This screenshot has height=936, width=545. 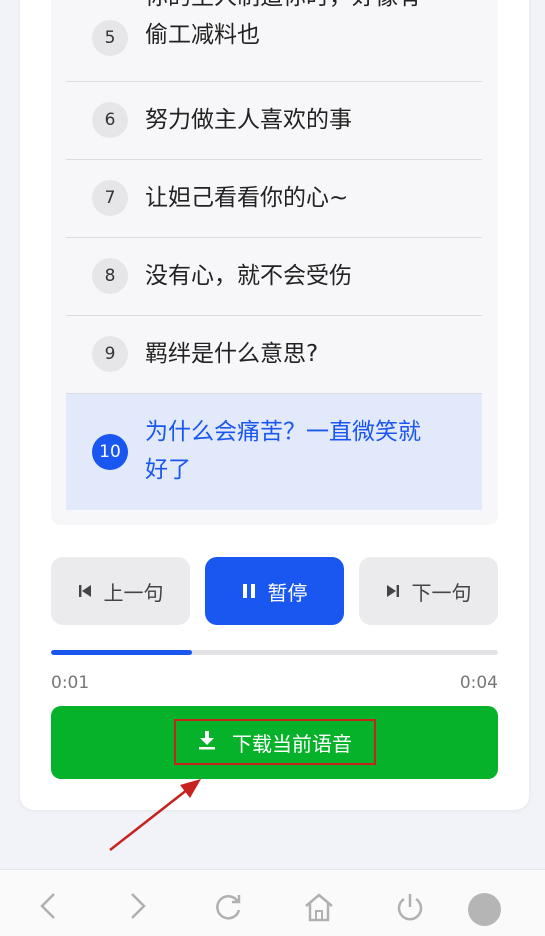 What do you see at coordinates (478, 683) in the screenshot?
I see `total-time: 0:04` at bounding box center [478, 683].